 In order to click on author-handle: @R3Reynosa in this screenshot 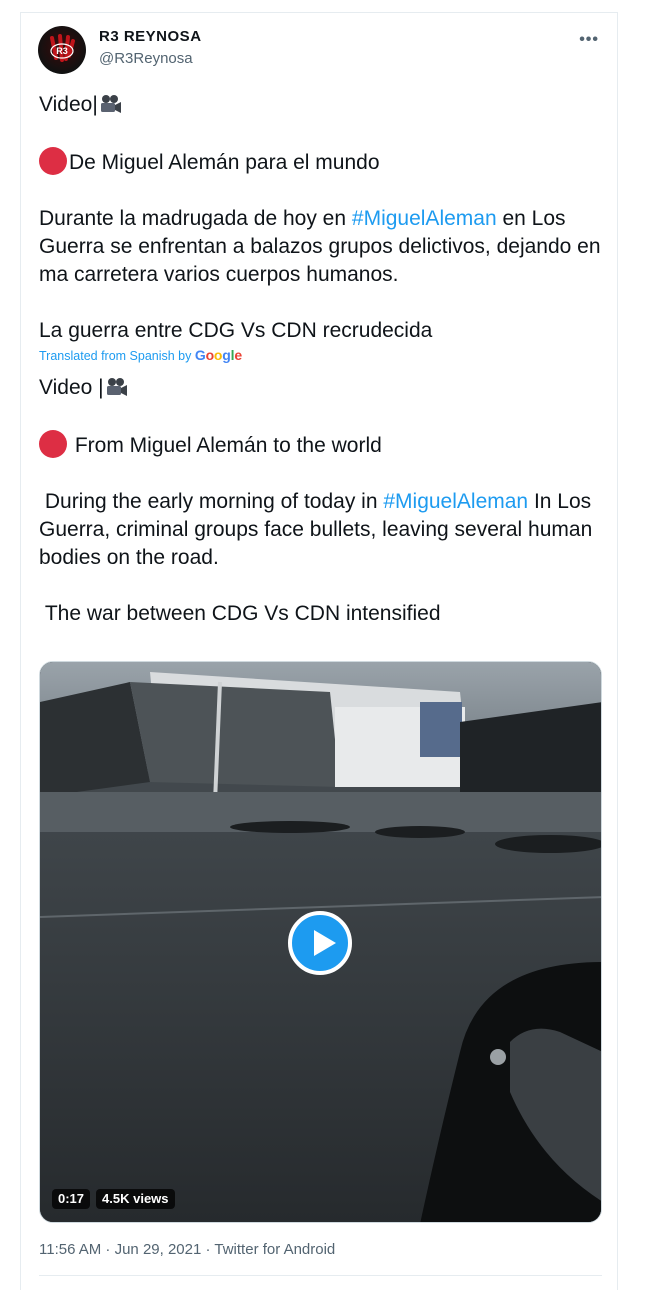, I will do `click(146, 58)`.